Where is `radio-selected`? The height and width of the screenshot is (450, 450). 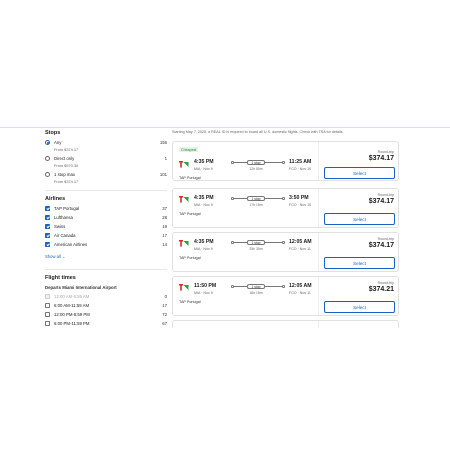 radio-selected is located at coordinates (47, 142).